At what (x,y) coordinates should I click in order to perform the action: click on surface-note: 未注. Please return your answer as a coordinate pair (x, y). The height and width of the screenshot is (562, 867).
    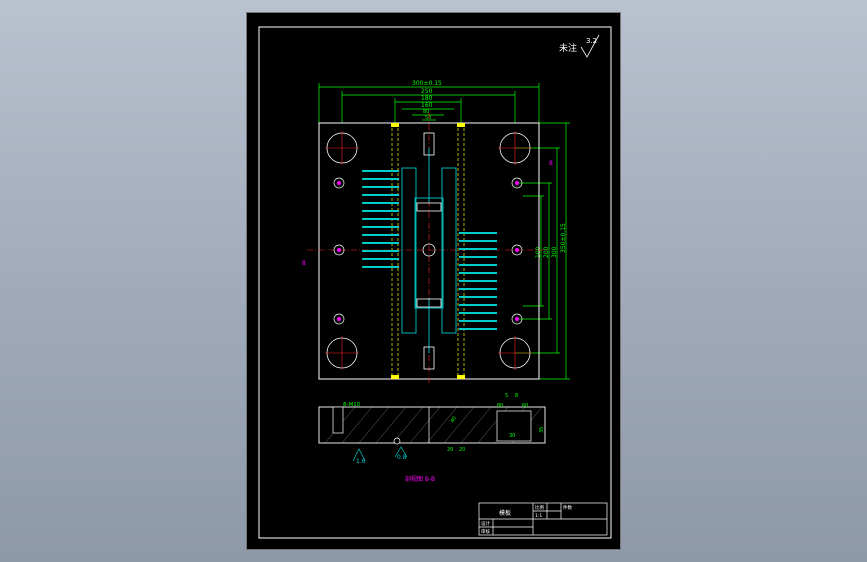
    Looking at the image, I should click on (568, 48).